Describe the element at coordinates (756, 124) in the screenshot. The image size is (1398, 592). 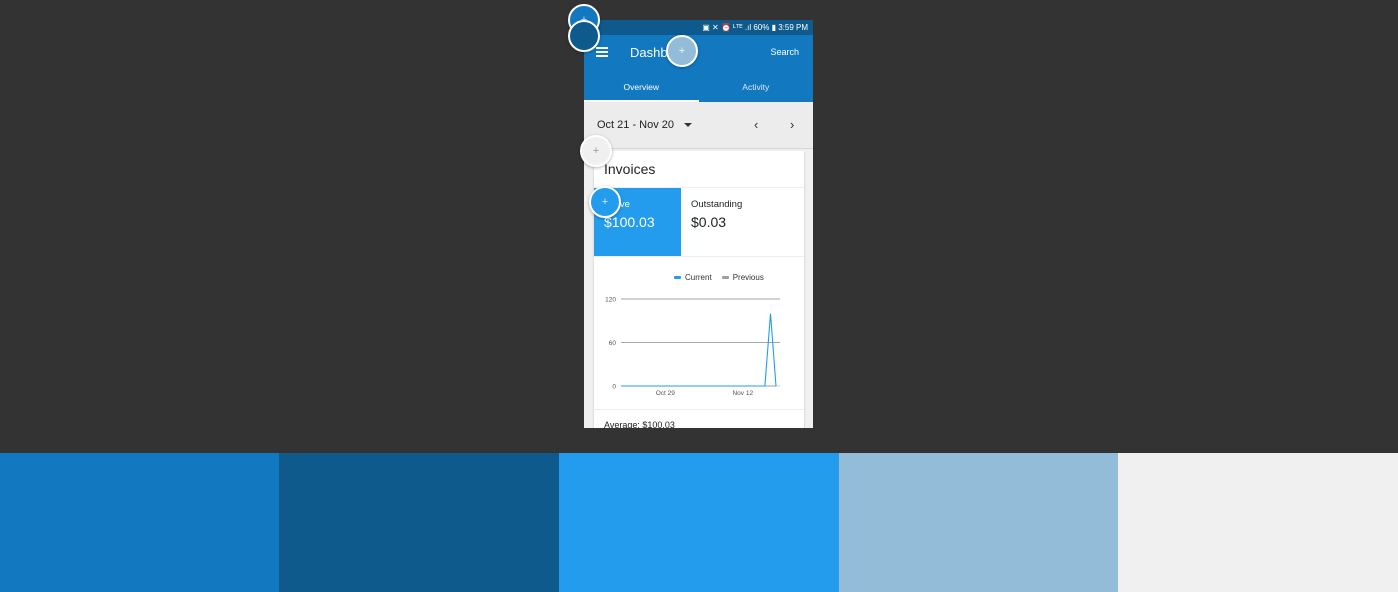
I see `chevron-left-icon: ‹` at that location.